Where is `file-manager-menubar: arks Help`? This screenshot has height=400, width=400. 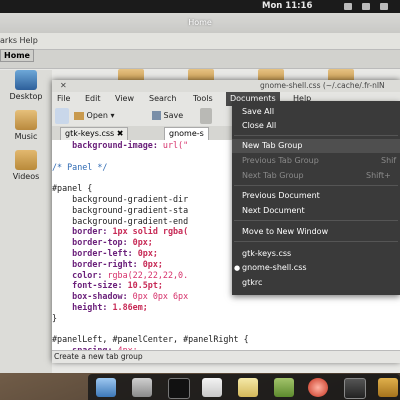 file-manager-menubar: arks Help is located at coordinates (200, 41).